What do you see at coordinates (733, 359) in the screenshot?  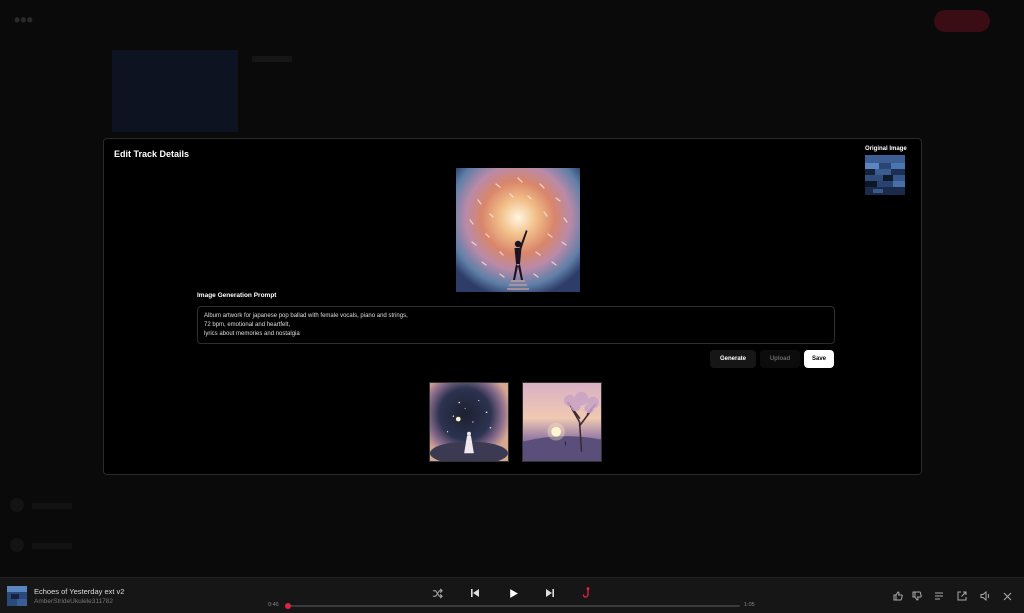 I see `generate-button: Generate` at bounding box center [733, 359].